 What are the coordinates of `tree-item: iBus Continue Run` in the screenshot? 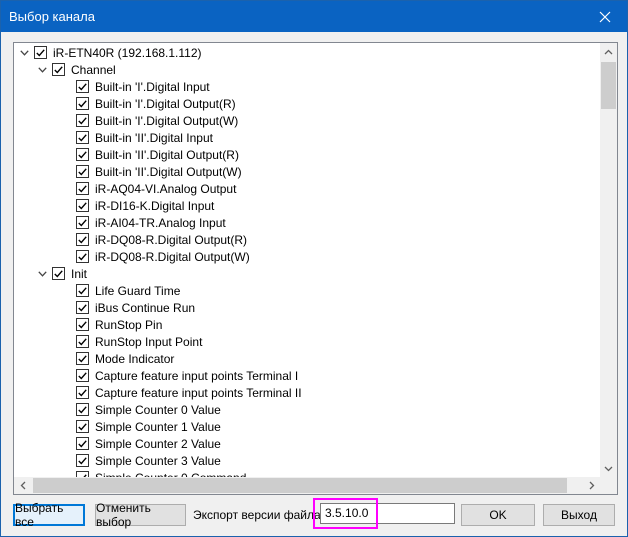 It's located at (135, 307).